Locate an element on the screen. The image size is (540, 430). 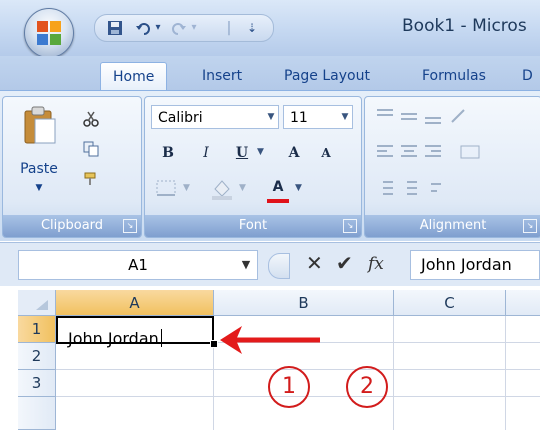
alignment-group: Alignment ↘ is located at coordinates (452, 167).